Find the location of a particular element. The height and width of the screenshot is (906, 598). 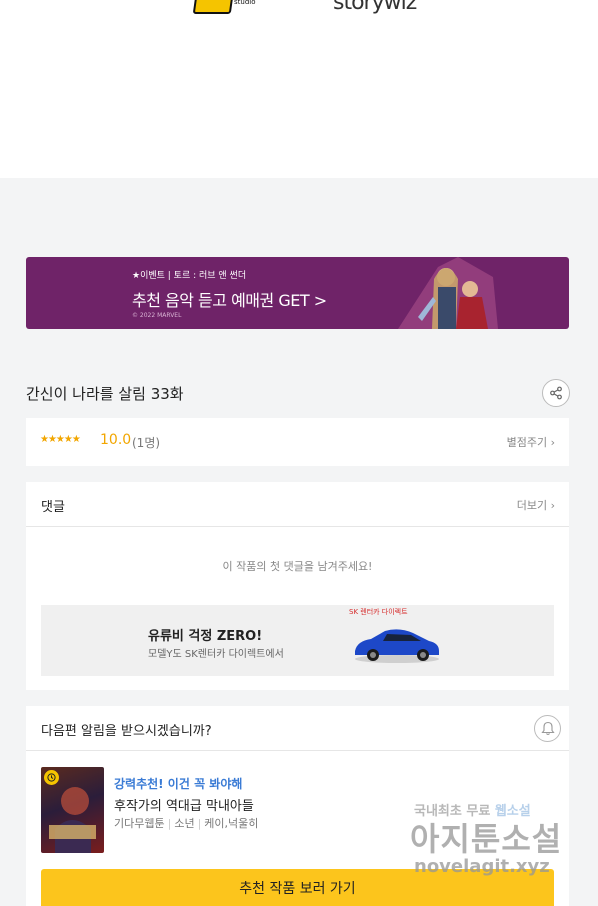

notification-button is located at coordinates (547, 728).